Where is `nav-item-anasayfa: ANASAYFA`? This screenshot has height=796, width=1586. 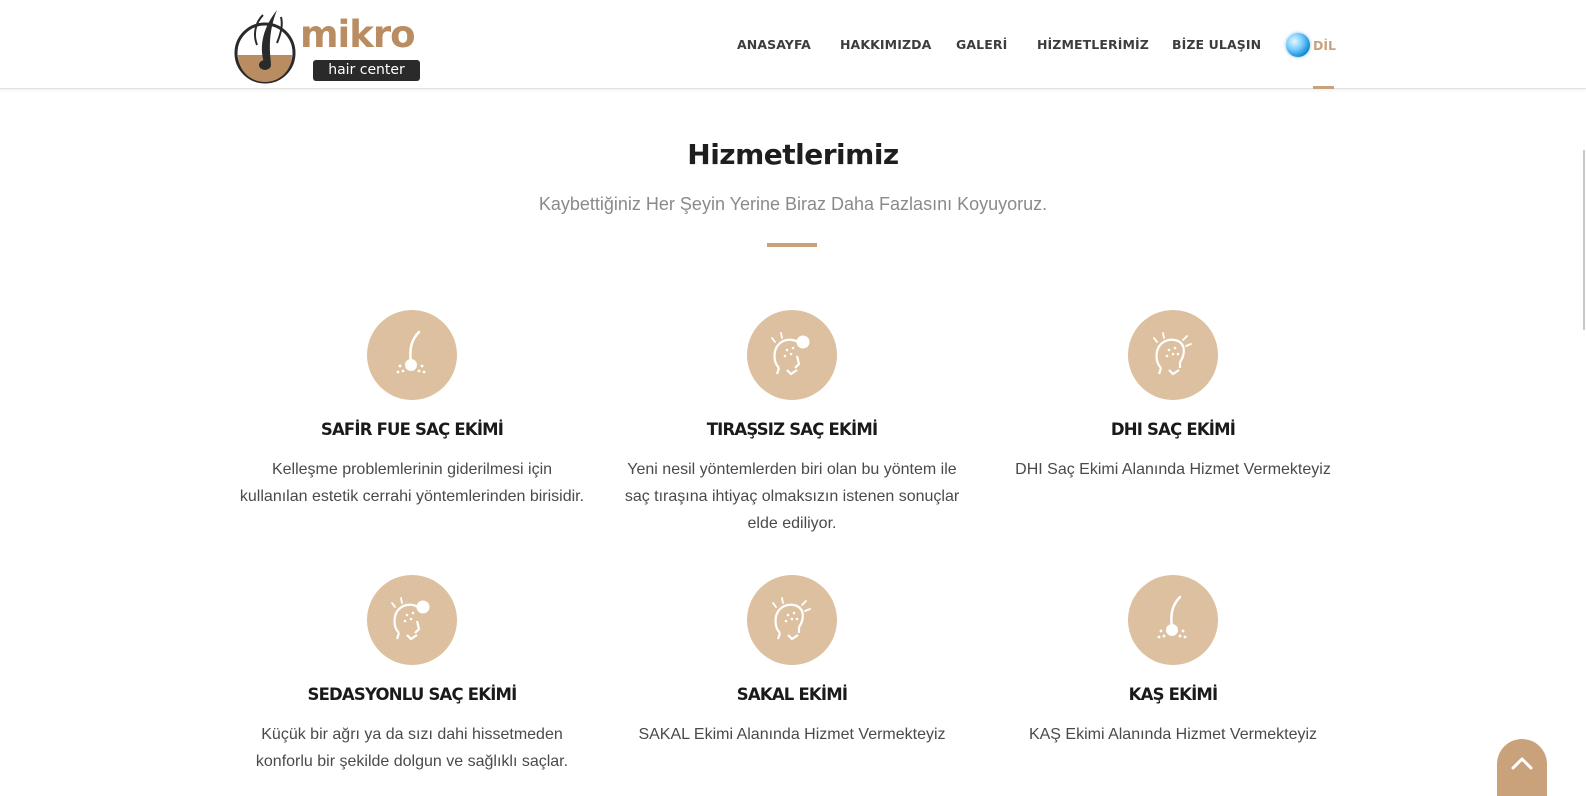 nav-item-anasayfa: ANASAYFA is located at coordinates (774, 44).